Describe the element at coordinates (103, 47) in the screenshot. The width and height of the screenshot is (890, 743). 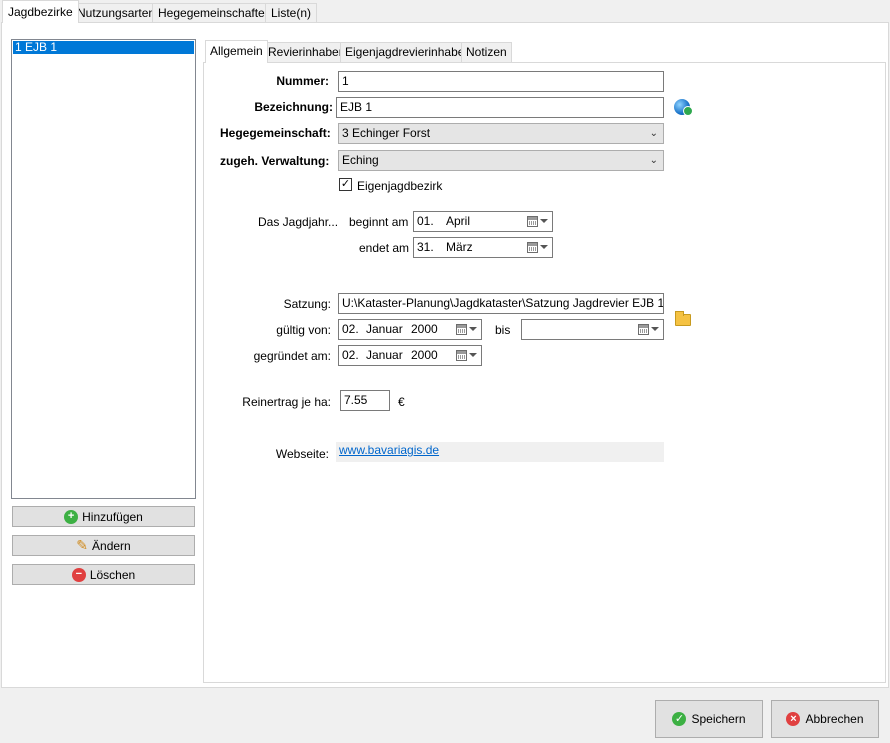
I see `list-item: 1 EJB 1` at that location.